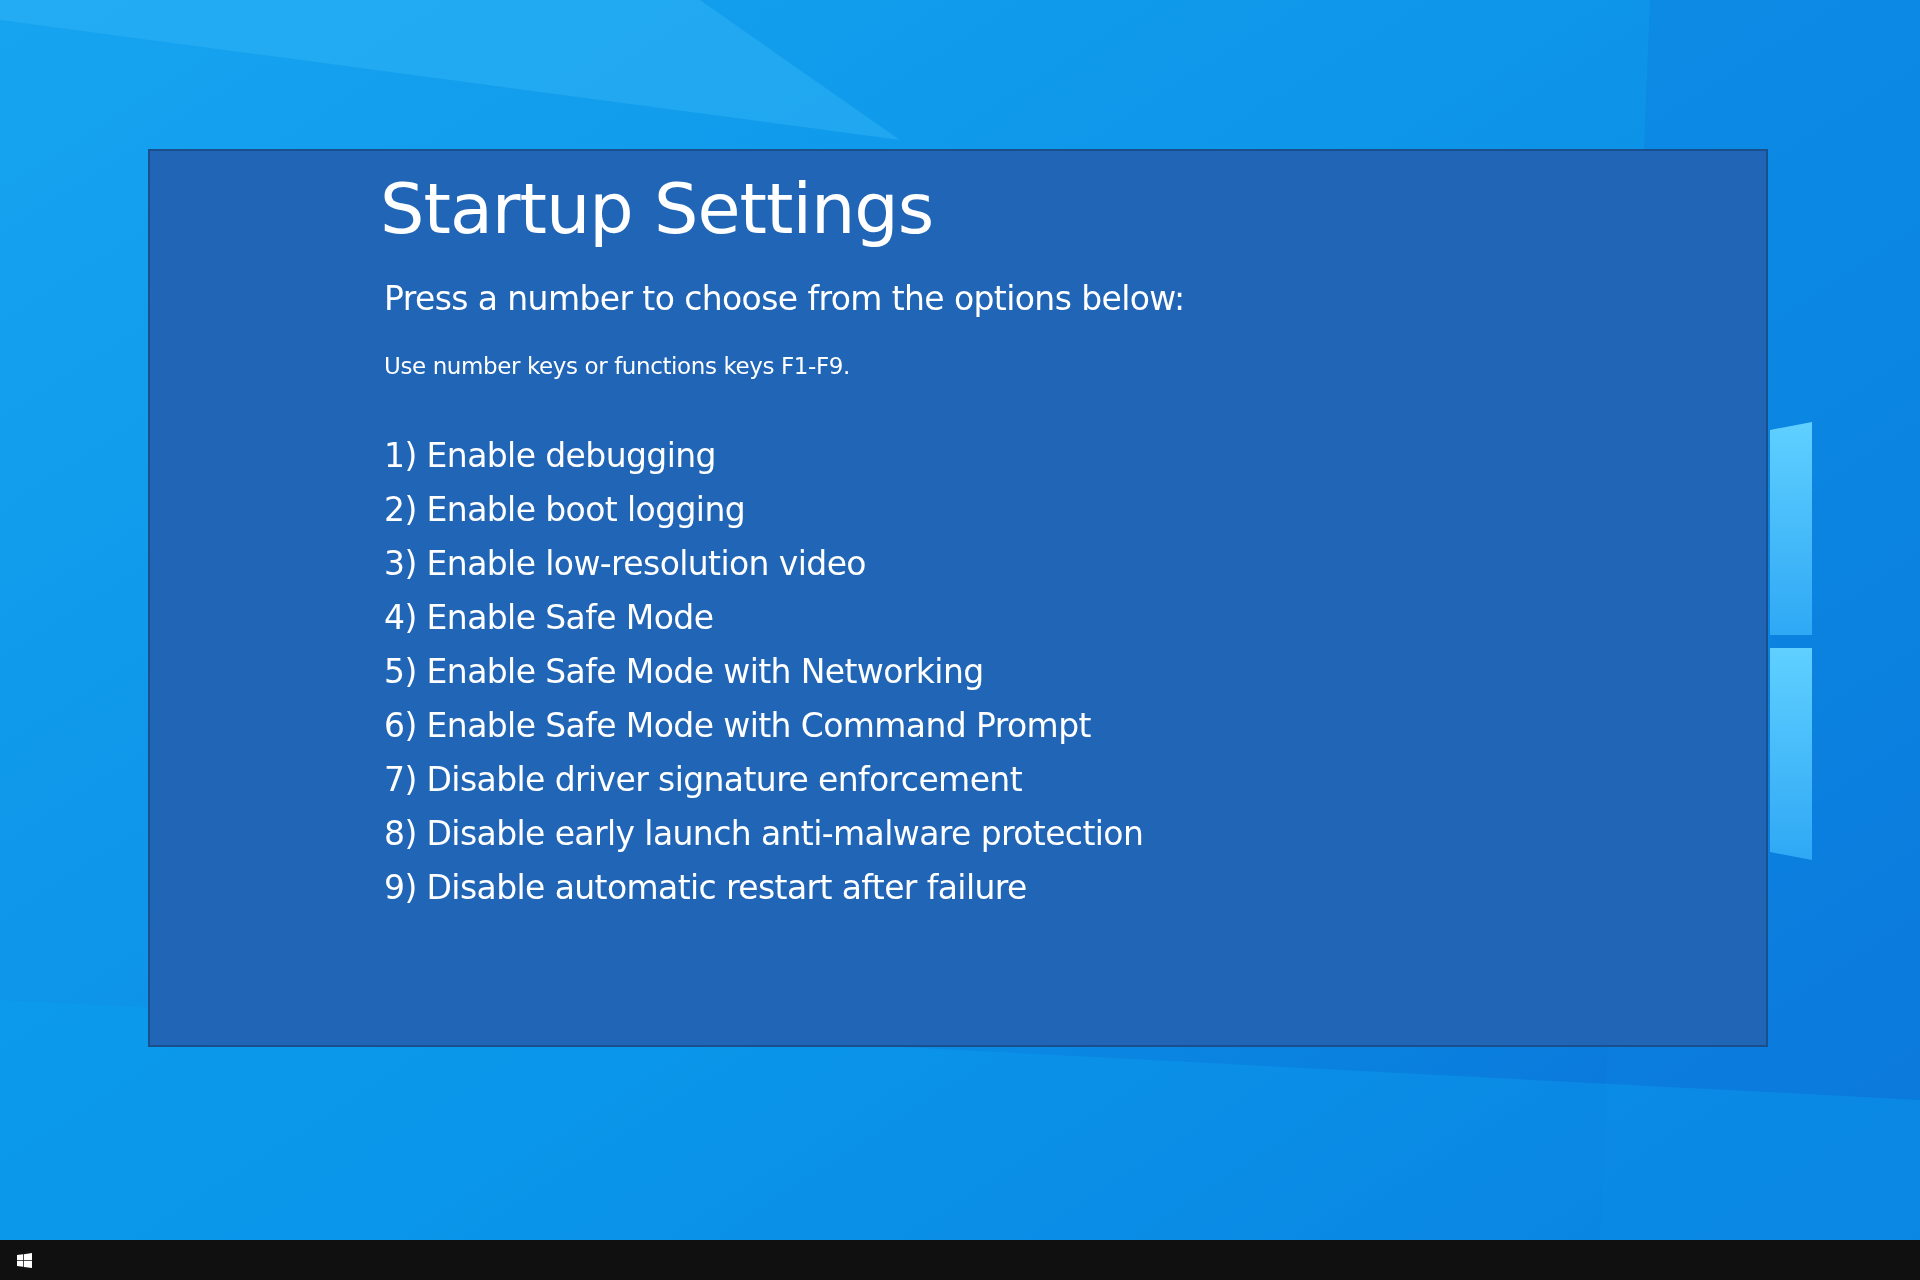 The height and width of the screenshot is (1280, 1920). What do you see at coordinates (764, 834) in the screenshot?
I see `startup-option: 8) Disable early launch anti-malware protection` at bounding box center [764, 834].